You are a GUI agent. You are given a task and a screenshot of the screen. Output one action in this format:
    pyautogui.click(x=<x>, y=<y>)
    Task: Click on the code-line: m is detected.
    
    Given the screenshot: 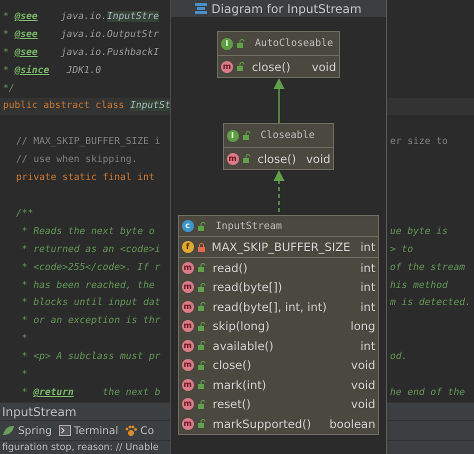 What is the action you would take?
    pyautogui.click(x=430, y=303)
    